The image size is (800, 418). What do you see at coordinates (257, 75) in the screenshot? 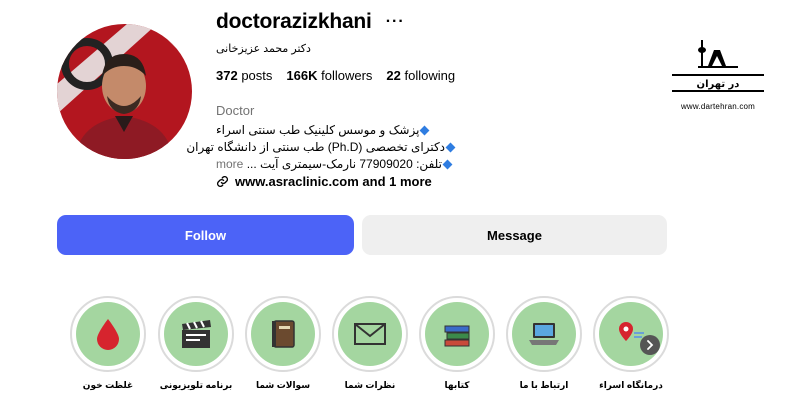
I see `posts-label: posts` at bounding box center [257, 75].